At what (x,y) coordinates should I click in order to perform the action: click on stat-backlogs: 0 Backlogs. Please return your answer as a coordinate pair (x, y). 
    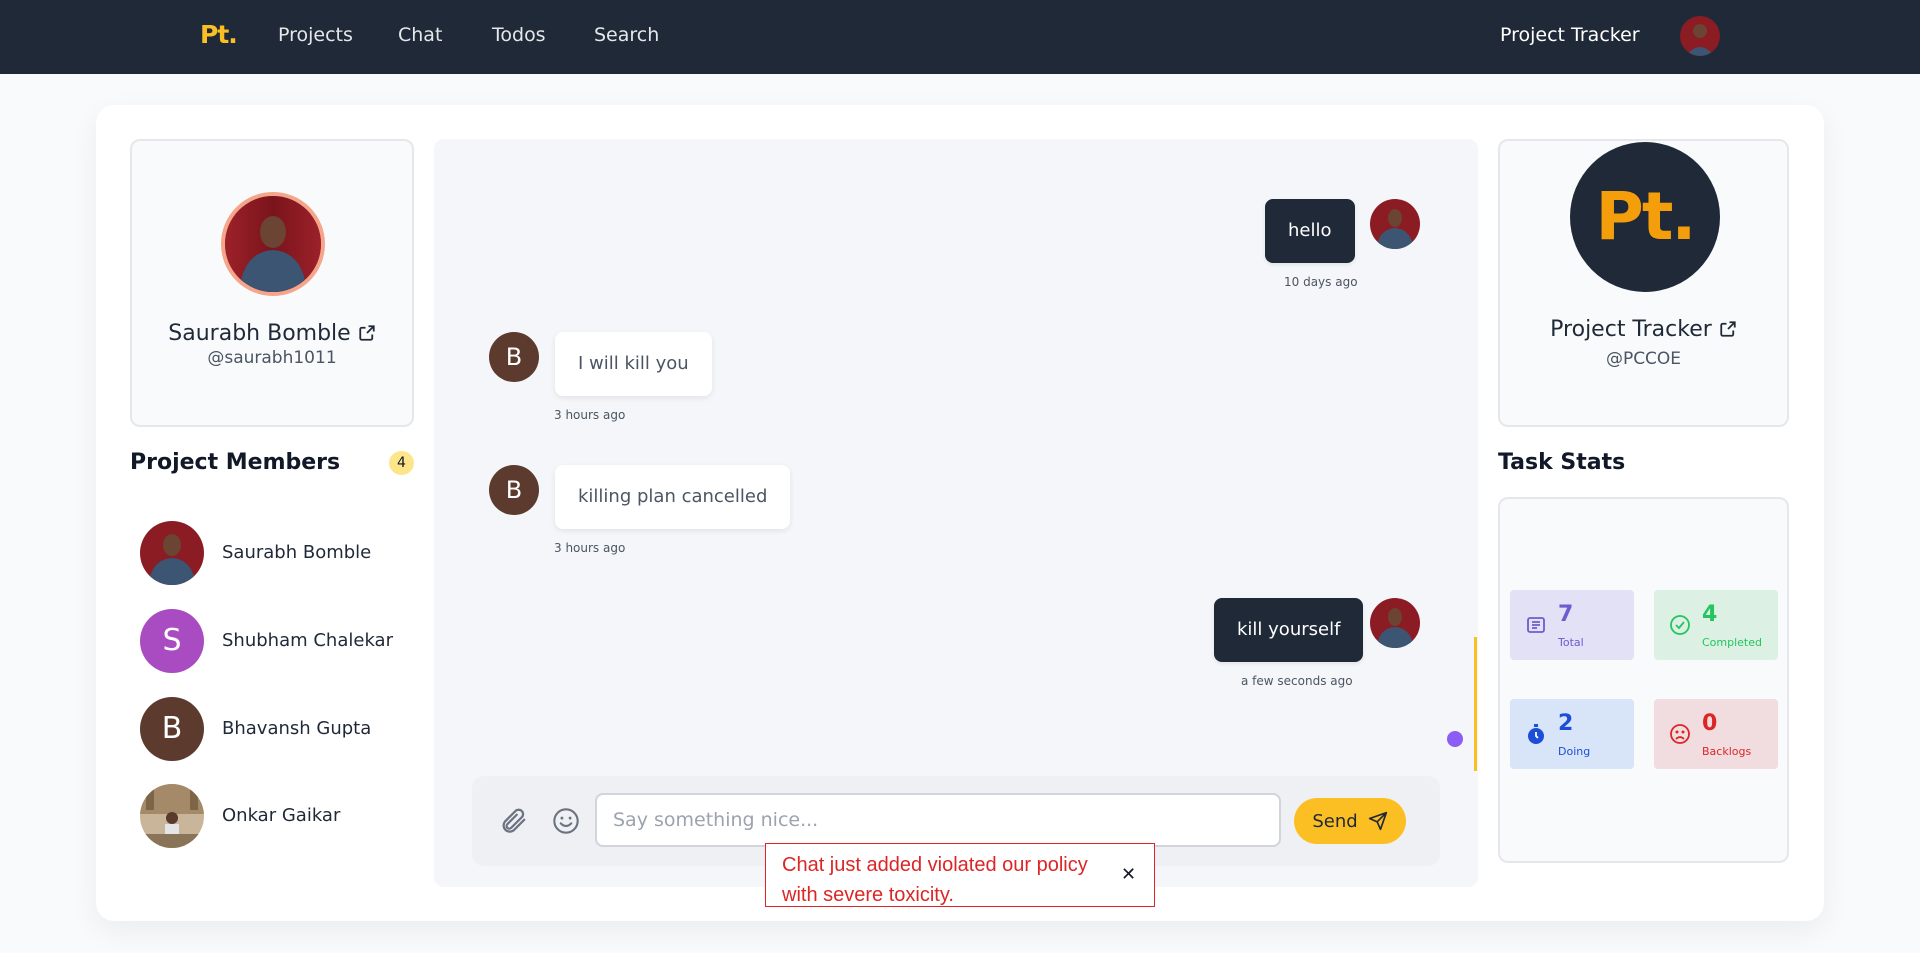
    Looking at the image, I should click on (1716, 734).